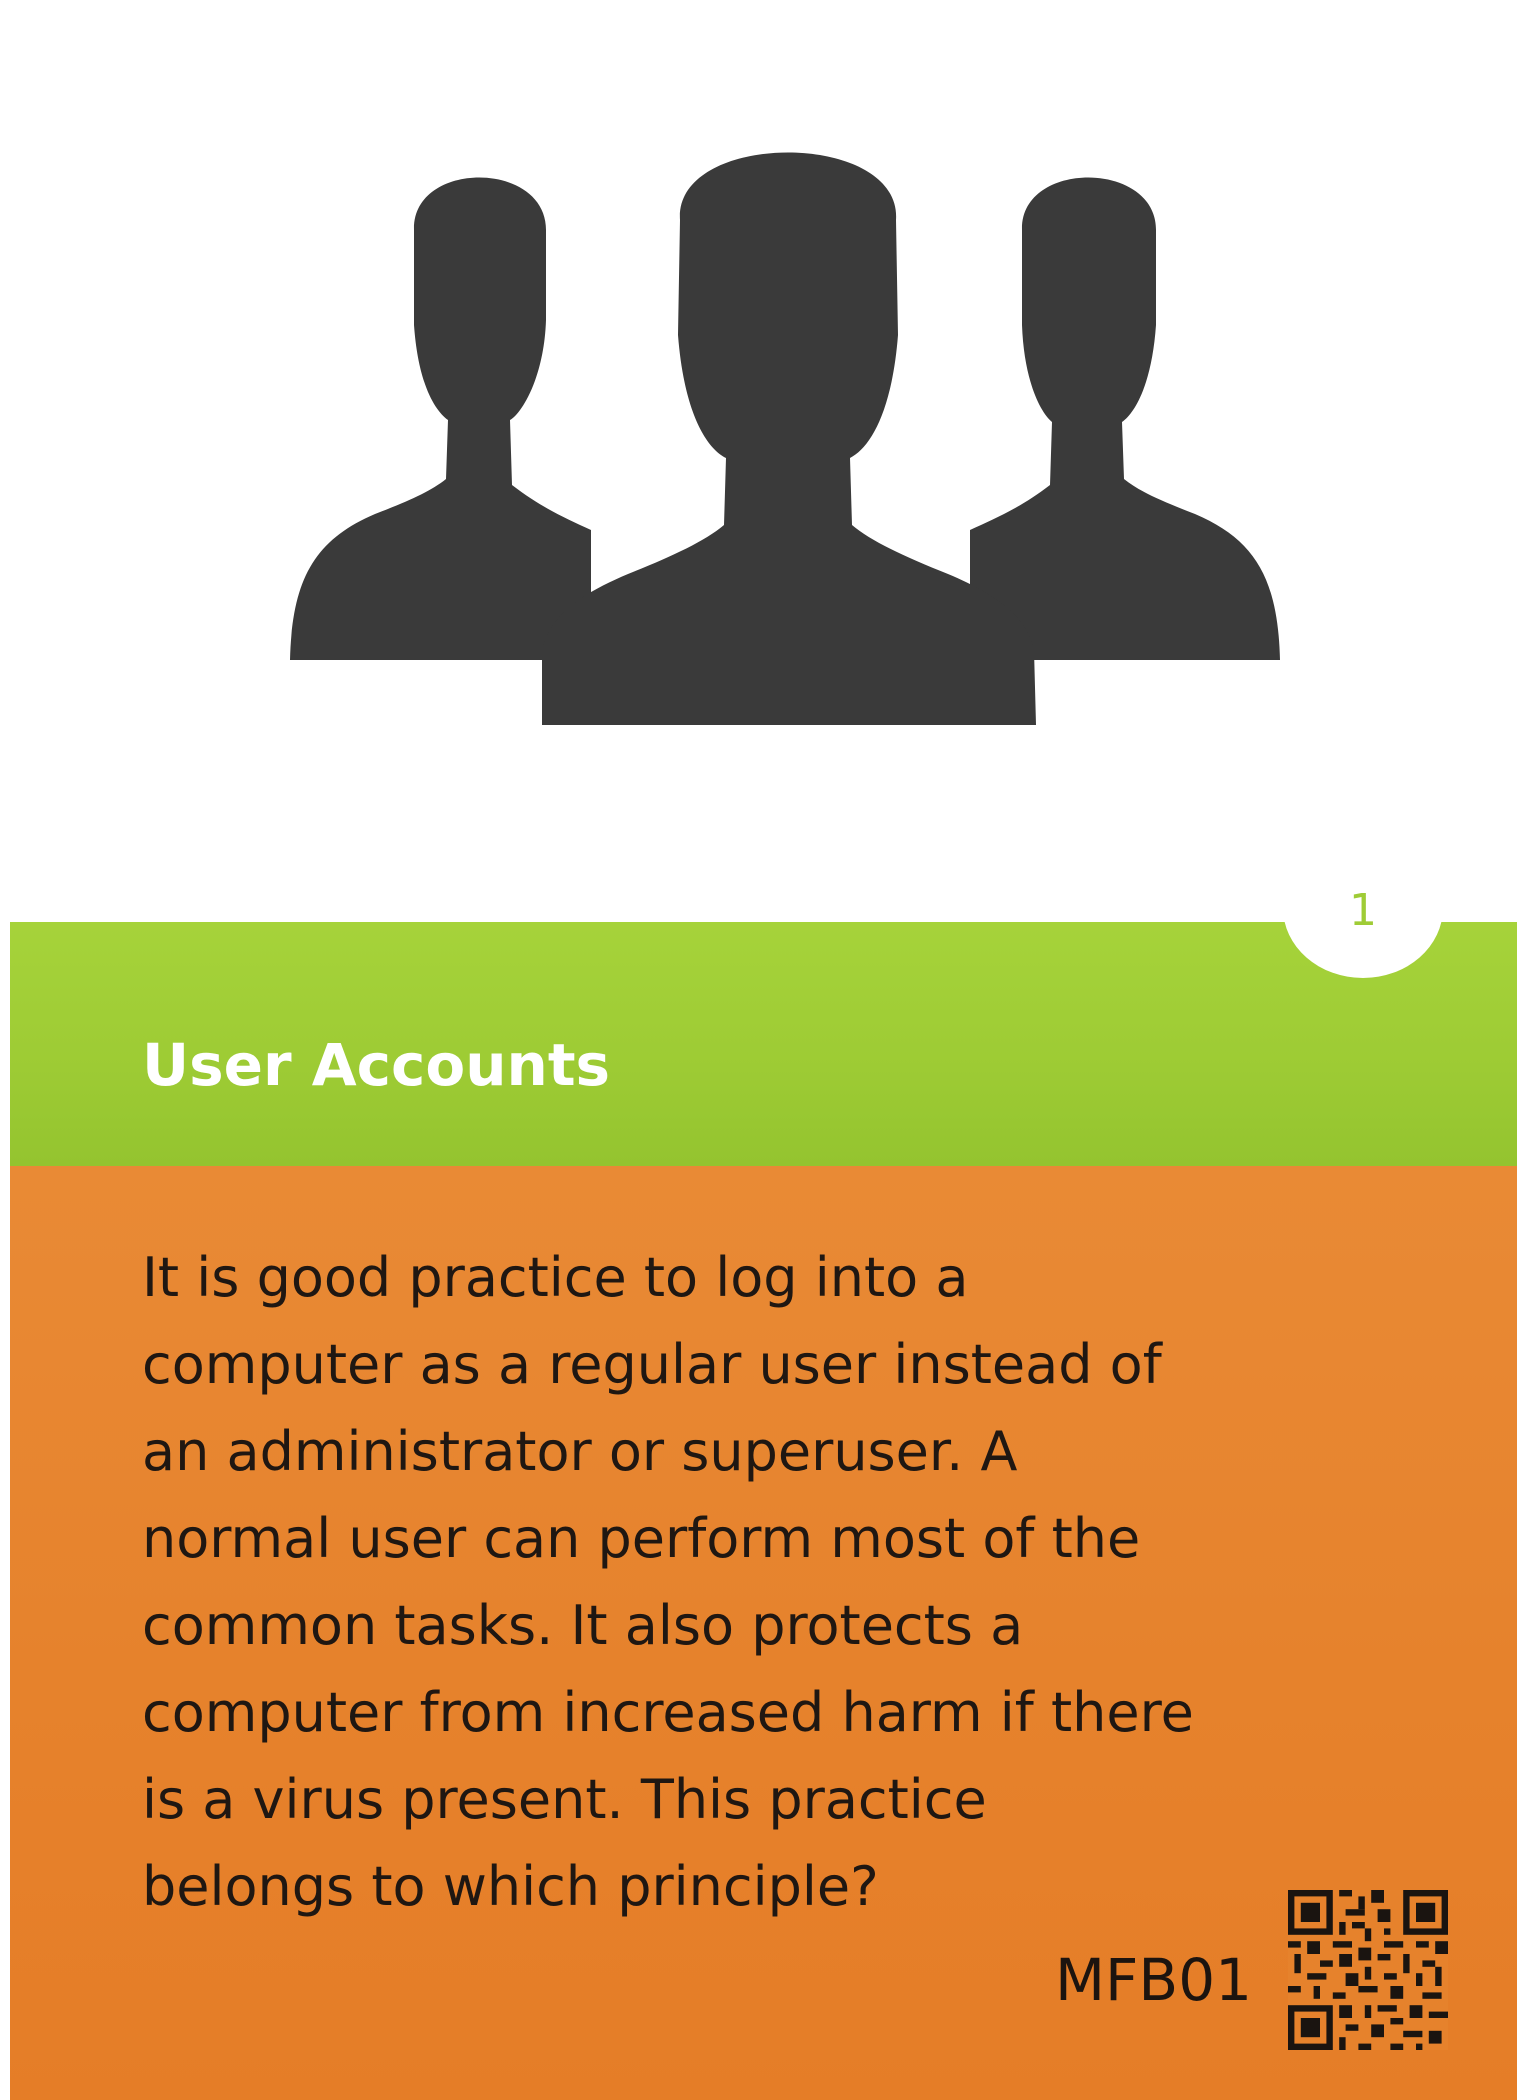 The width and height of the screenshot is (1517, 2100). Describe the element at coordinates (652, 1364) in the screenshot. I see `body-line: computer as a regular user instead of` at that location.